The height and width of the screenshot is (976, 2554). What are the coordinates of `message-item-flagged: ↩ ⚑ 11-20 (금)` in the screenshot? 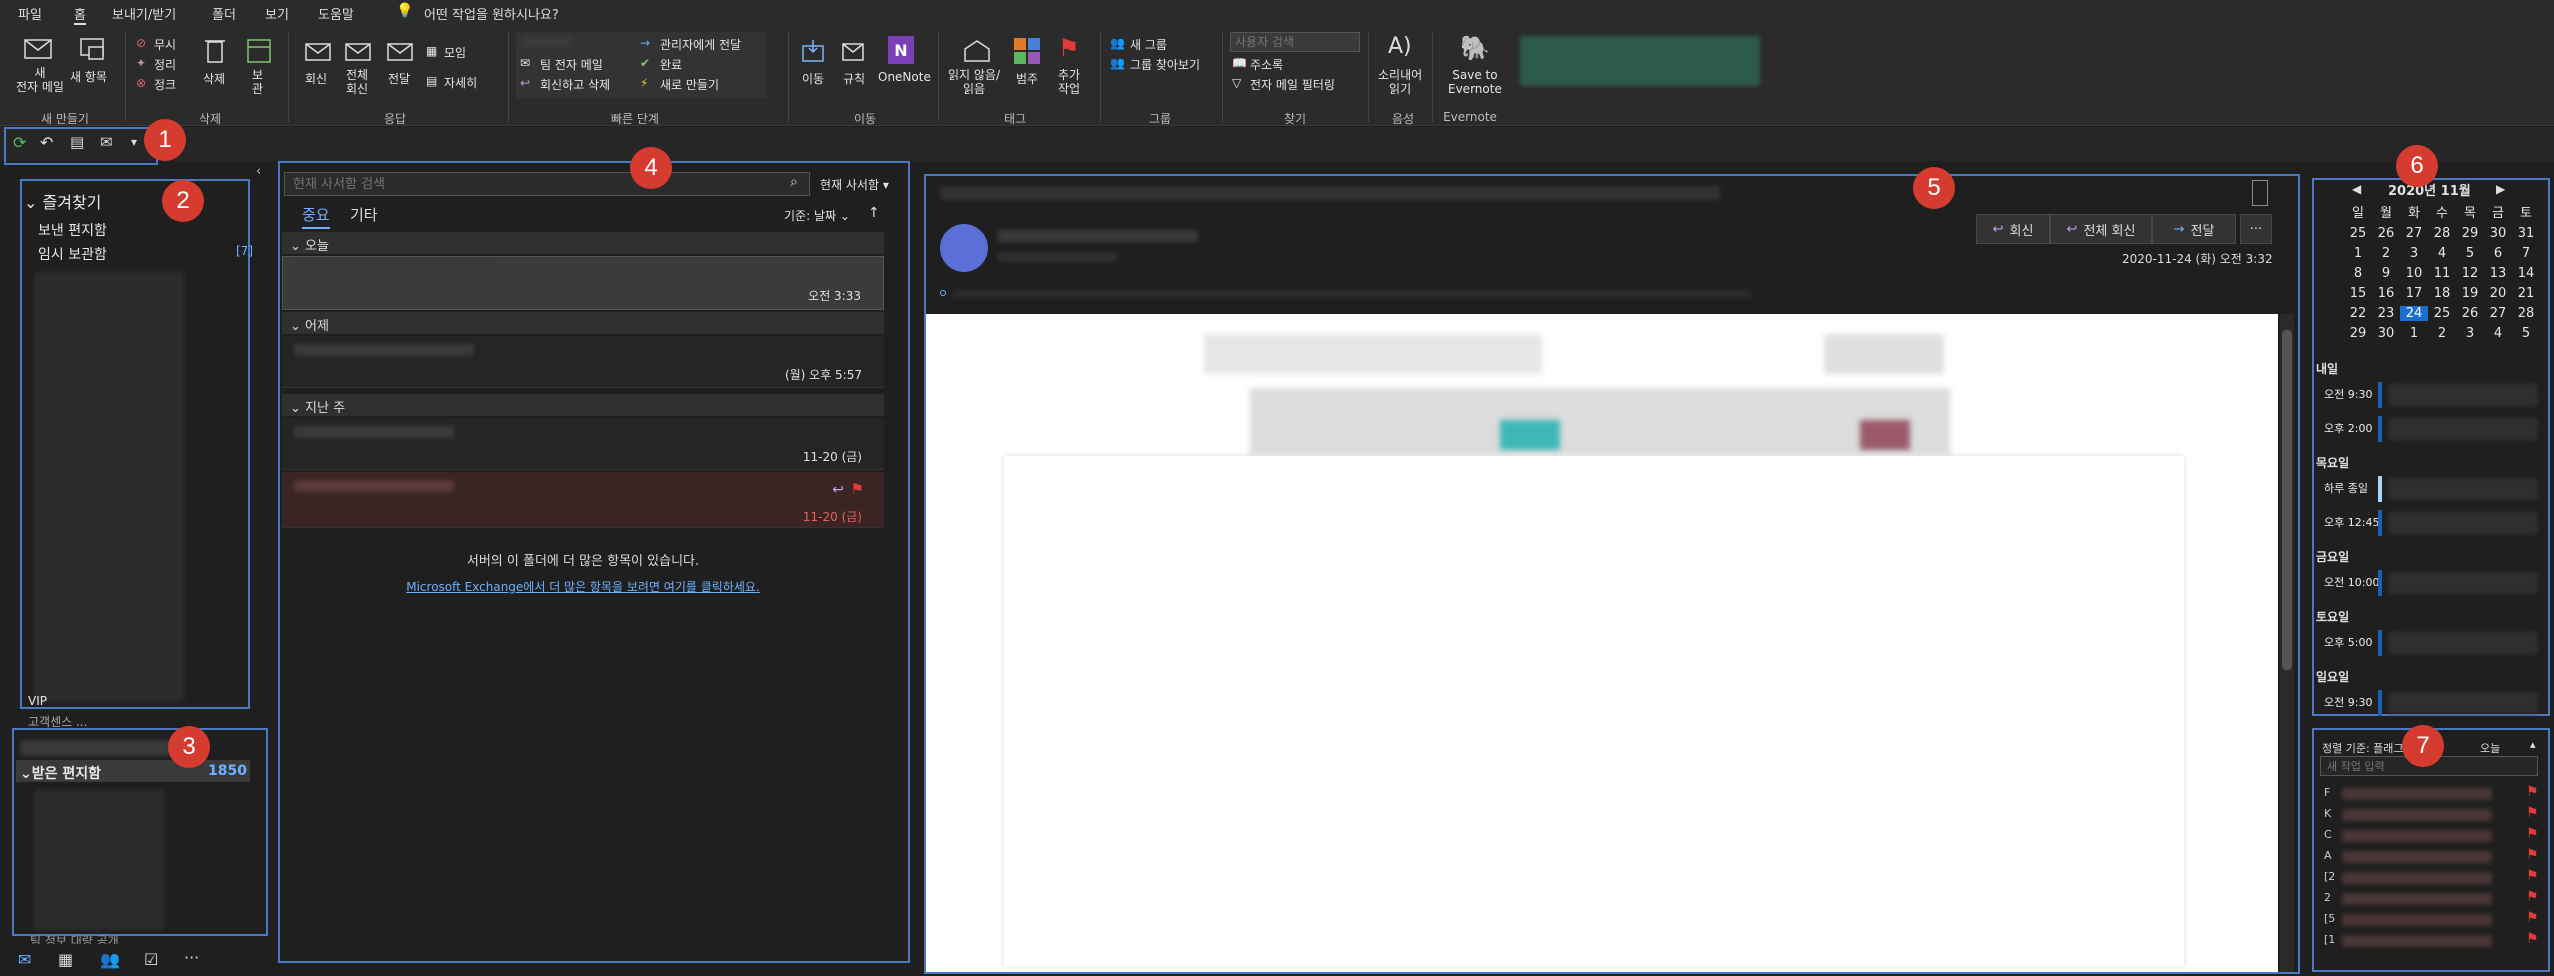 It's located at (583, 500).